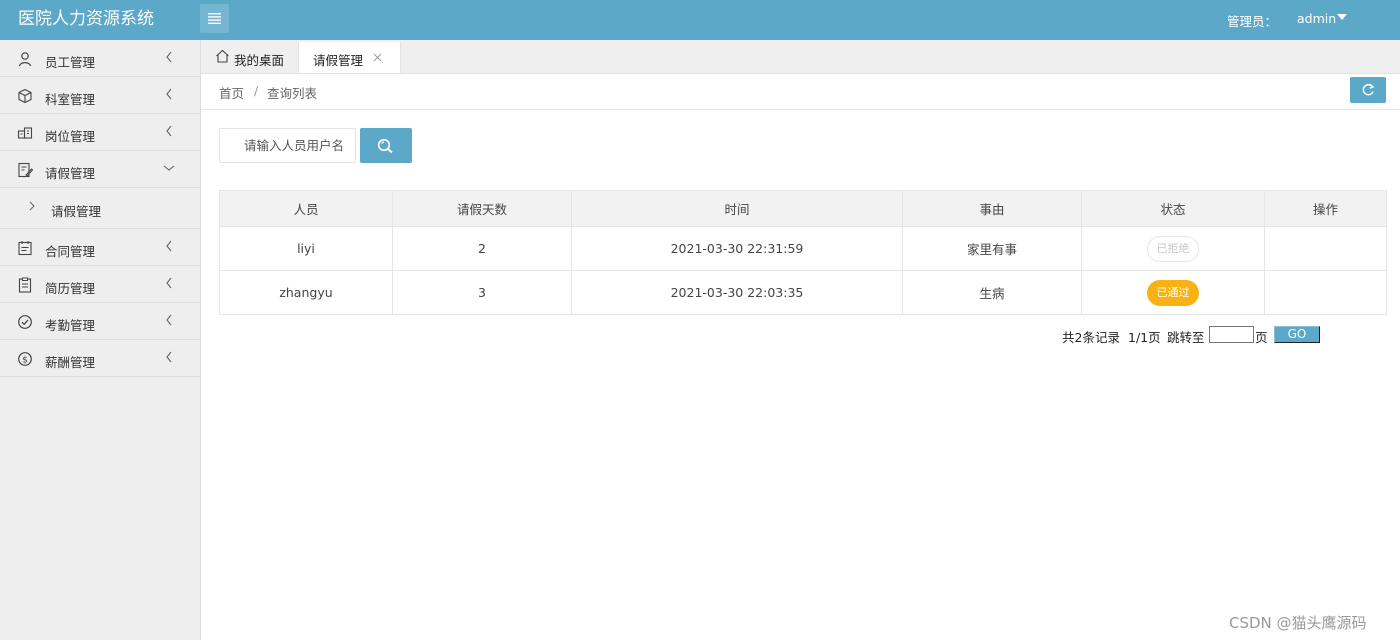 Image resolution: width=1400 pixels, height=640 pixels. I want to click on tab-bar: 我的桌面 请假管理, so click(800, 57).